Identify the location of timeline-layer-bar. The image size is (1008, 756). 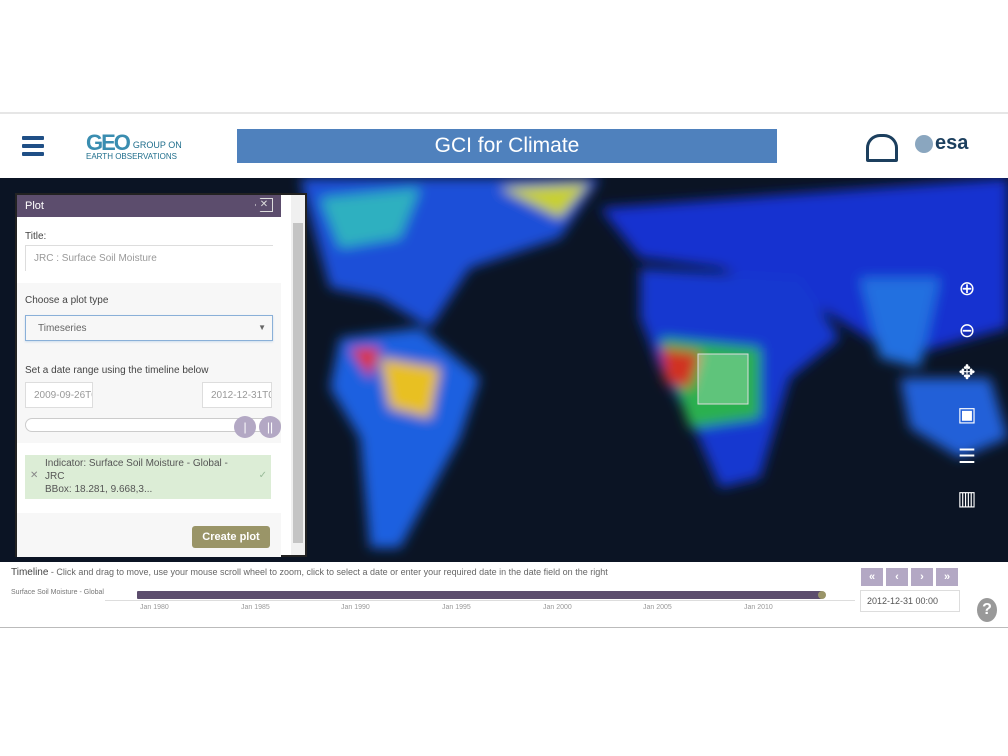
(481, 595).